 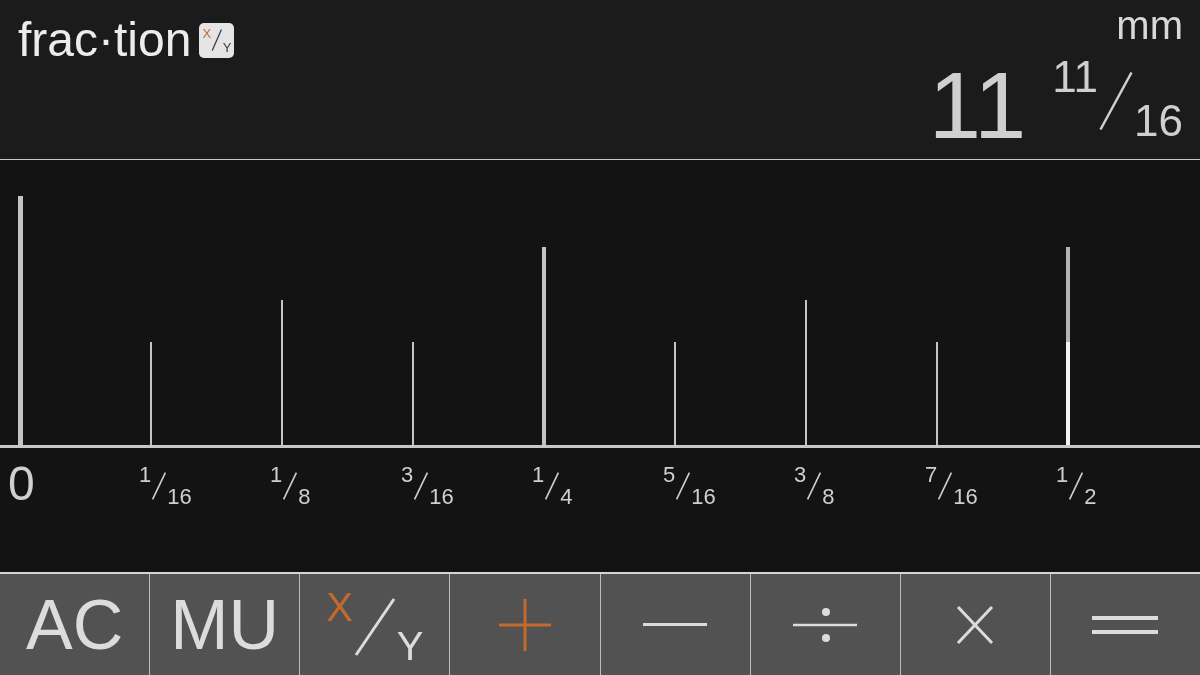 I want to click on result-numerator: 11, so click(x=1075, y=77).